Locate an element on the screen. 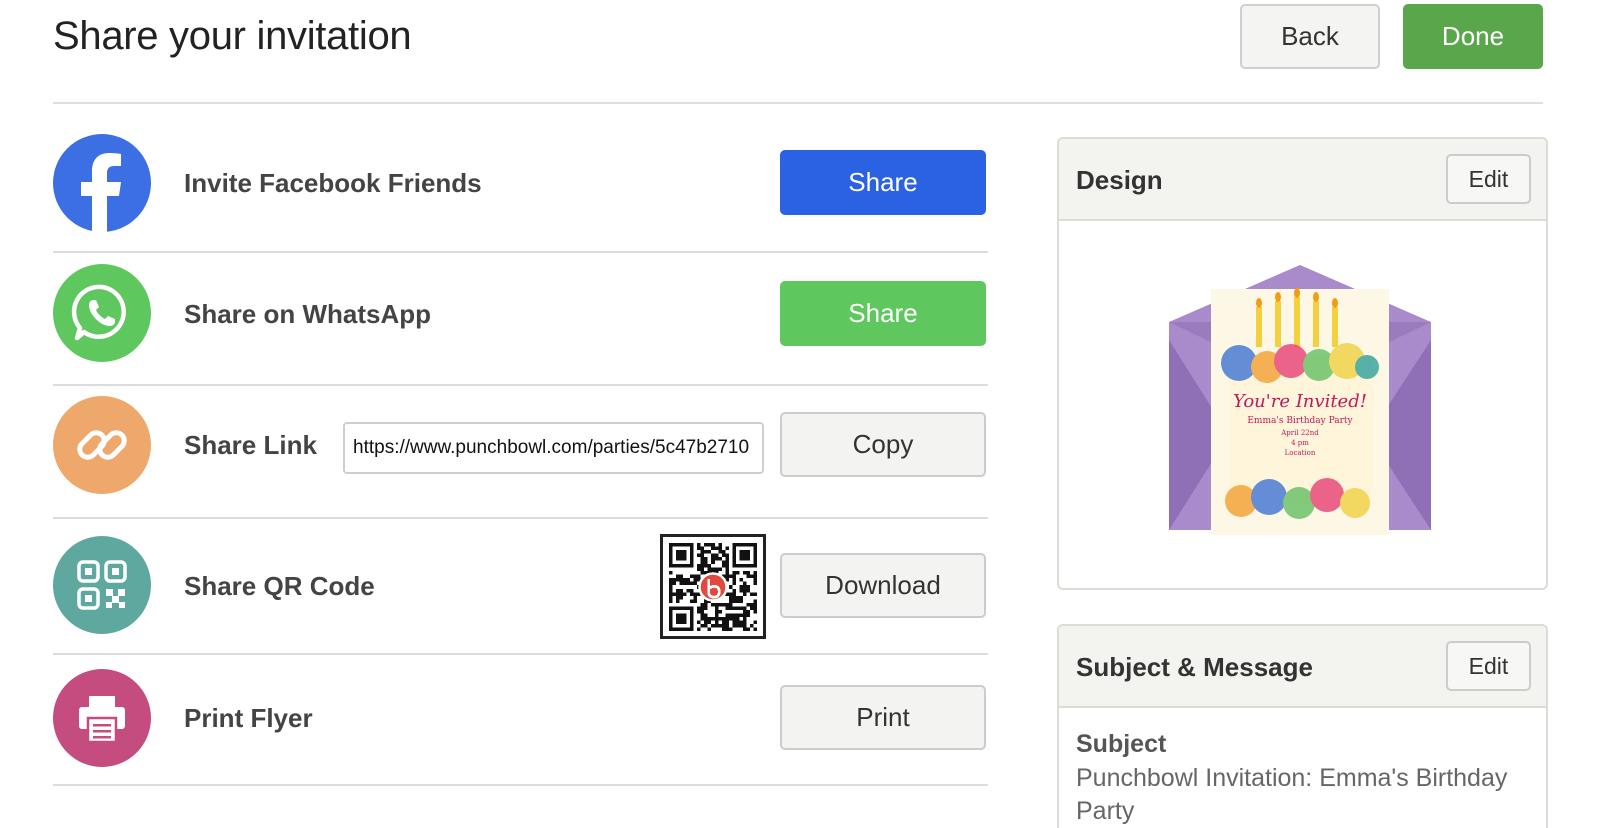  printer-icon is located at coordinates (102, 718).